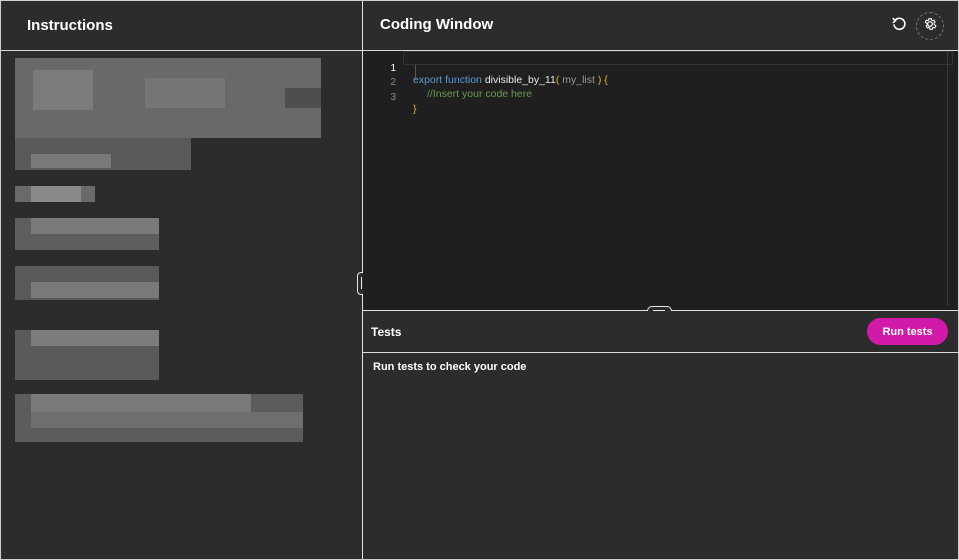 Image resolution: width=959 pixels, height=560 pixels. I want to click on reset-button, so click(899, 26).